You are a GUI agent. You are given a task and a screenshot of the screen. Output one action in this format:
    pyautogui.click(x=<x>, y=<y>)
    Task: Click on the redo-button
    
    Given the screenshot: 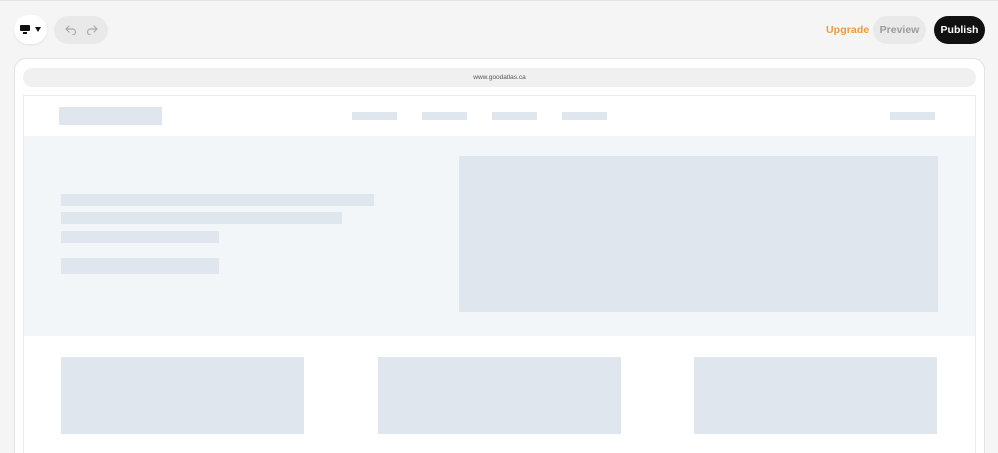 What is the action you would take?
    pyautogui.click(x=92, y=30)
    